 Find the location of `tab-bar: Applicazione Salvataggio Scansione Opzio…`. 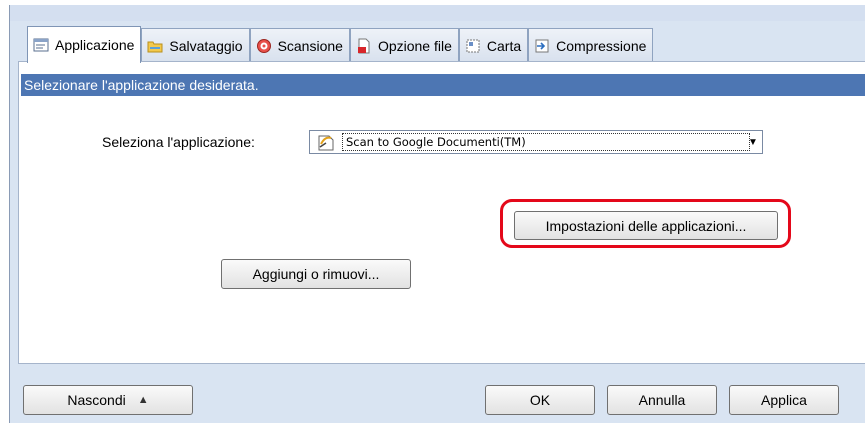

tab-bar: Applicazione Salvataggio Scansione Opzio… is located at coordinates (340, 44).